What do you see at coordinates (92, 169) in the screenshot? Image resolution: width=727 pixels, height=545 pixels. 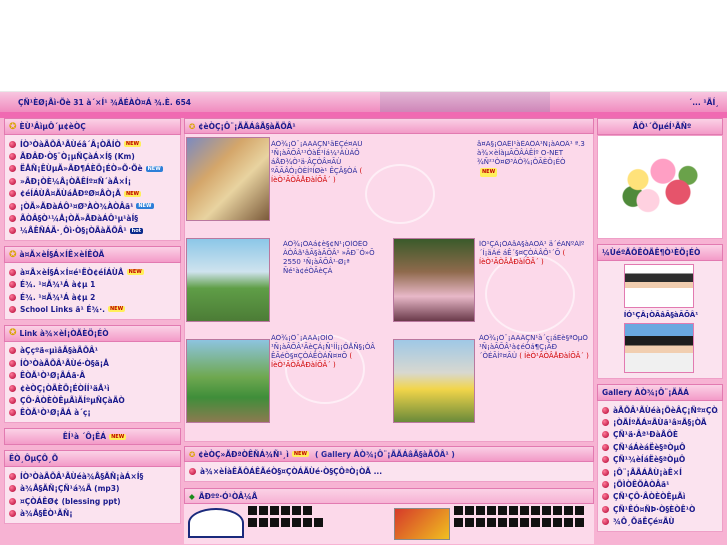 I see `menu-item: ËÅÑ¡ÊÙµÃ»ÃÐ¶ÁÈÖ¡ÉÒ»Õ·Õè NEW` at bounding box center [92, 169].